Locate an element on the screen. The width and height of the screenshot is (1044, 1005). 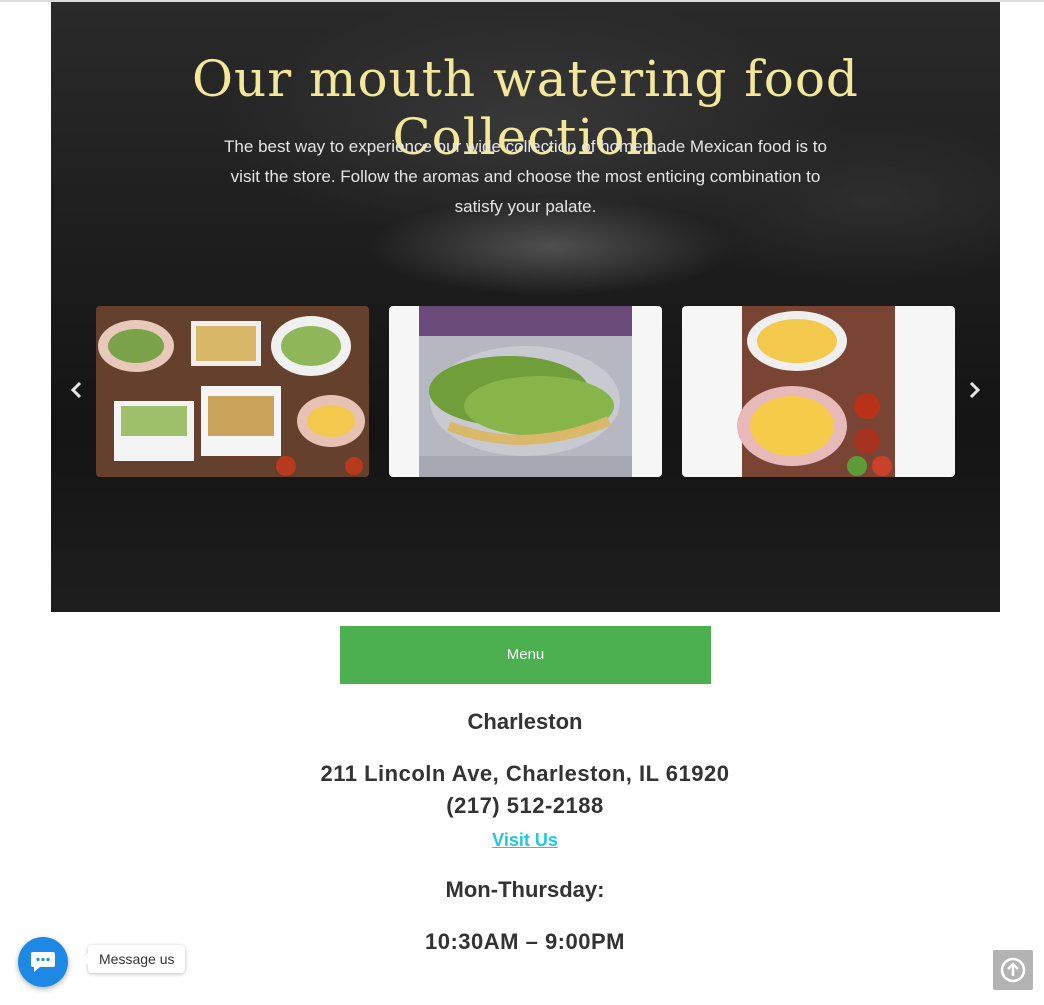
arrow-up-circle-icon is located at coordinates (1013, 970).